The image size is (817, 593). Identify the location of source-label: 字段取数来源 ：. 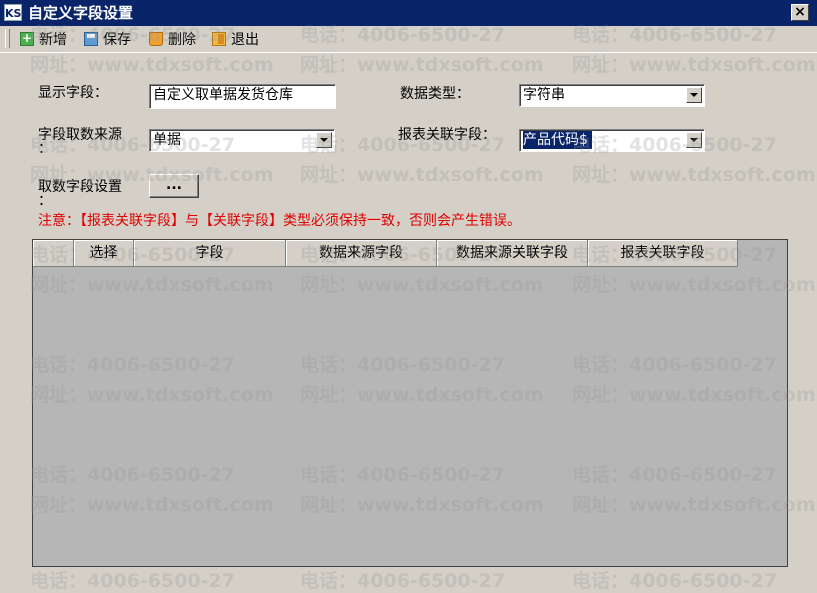
(80, 142).